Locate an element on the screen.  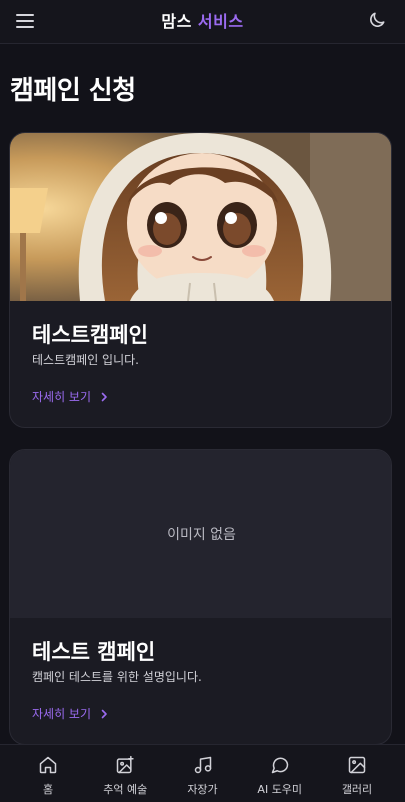
campaign-description: 캠페인 테스트를 위한 설명입니다. is located at coordinates (117, 677).